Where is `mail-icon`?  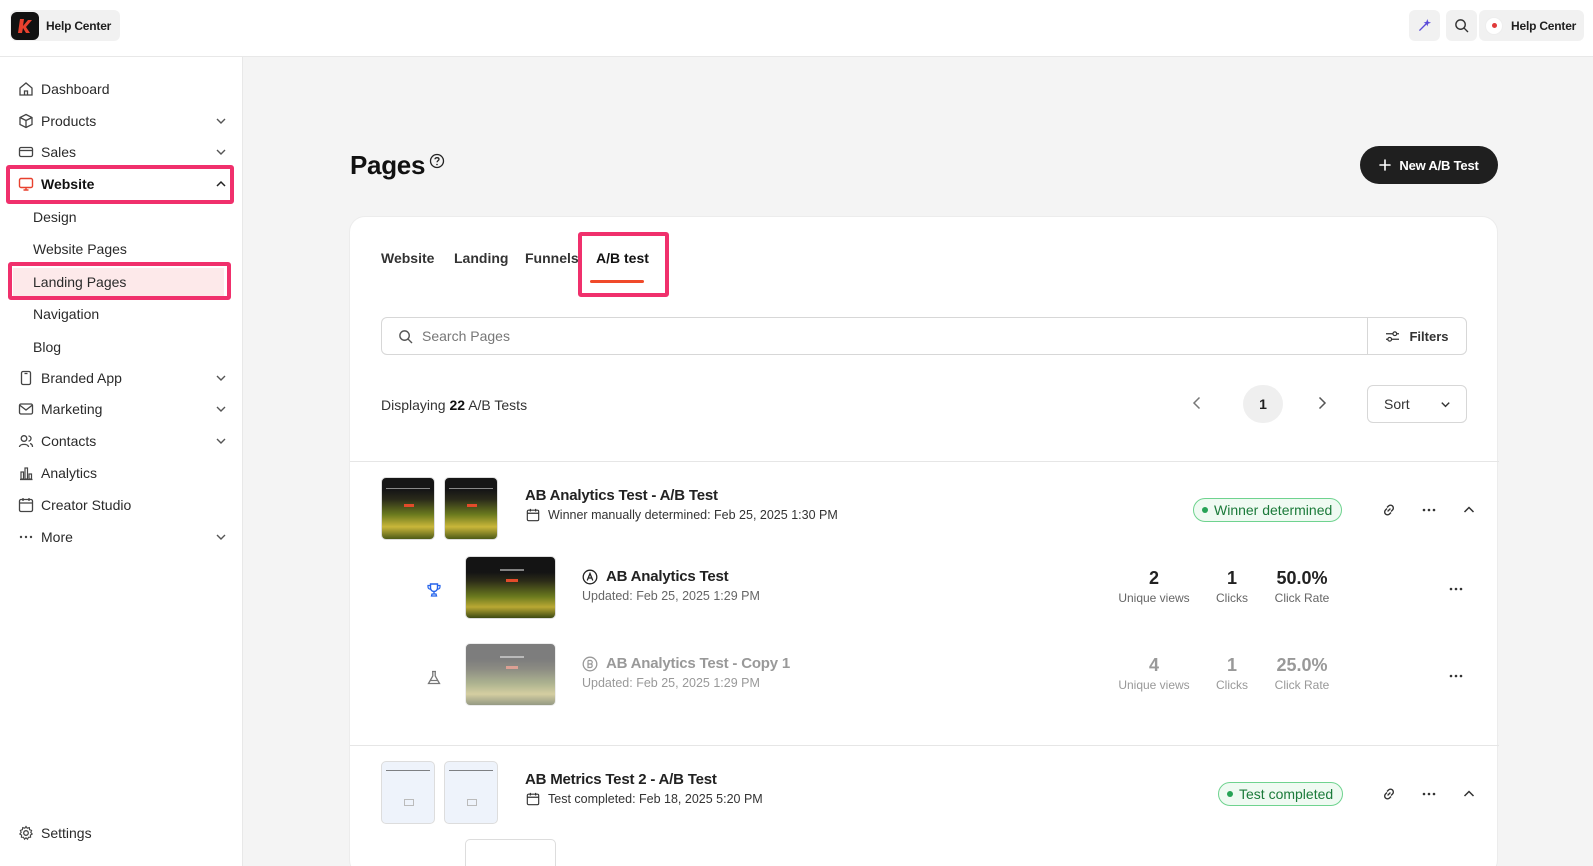 mail-icon is located at coordinates (26, 409).